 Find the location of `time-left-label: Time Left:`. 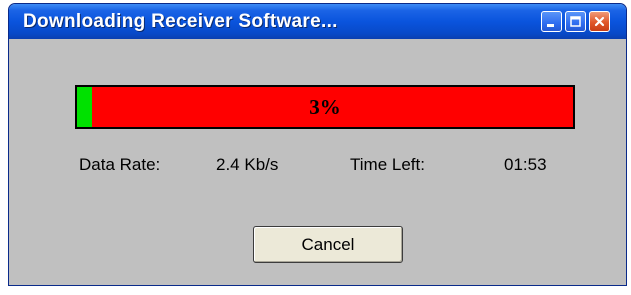

time-left-label: Time Left: is located at coordinates (387, 164).